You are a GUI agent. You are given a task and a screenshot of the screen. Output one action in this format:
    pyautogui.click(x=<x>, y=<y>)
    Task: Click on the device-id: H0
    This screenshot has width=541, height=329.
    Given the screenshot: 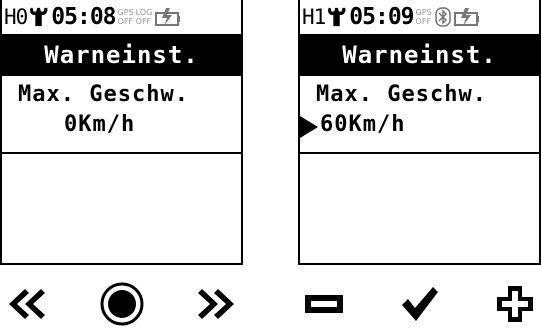 What is the action you would take?
    pyautogui.click(x=16, y=17)
    